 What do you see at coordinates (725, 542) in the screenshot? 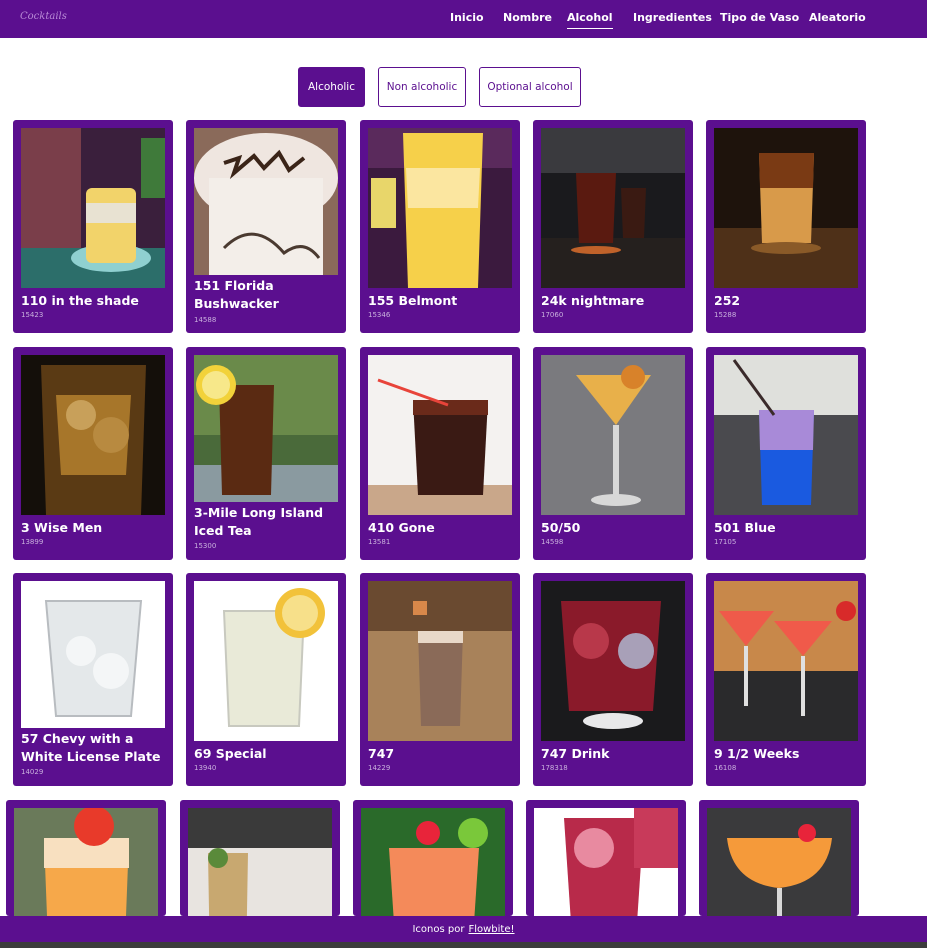
I see `drink-id: 17105` at bounding box center [725, 542].